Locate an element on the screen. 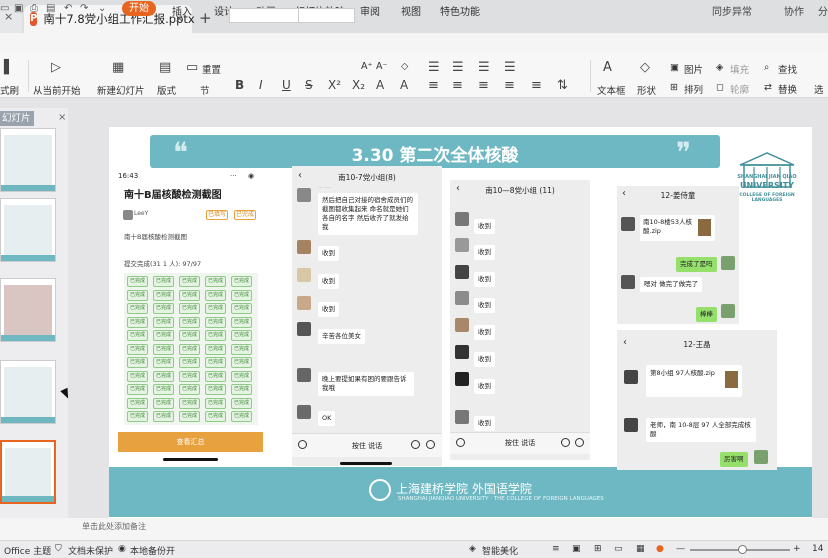  format-painter-icon: ▌ is located at coordinates (9, 67).